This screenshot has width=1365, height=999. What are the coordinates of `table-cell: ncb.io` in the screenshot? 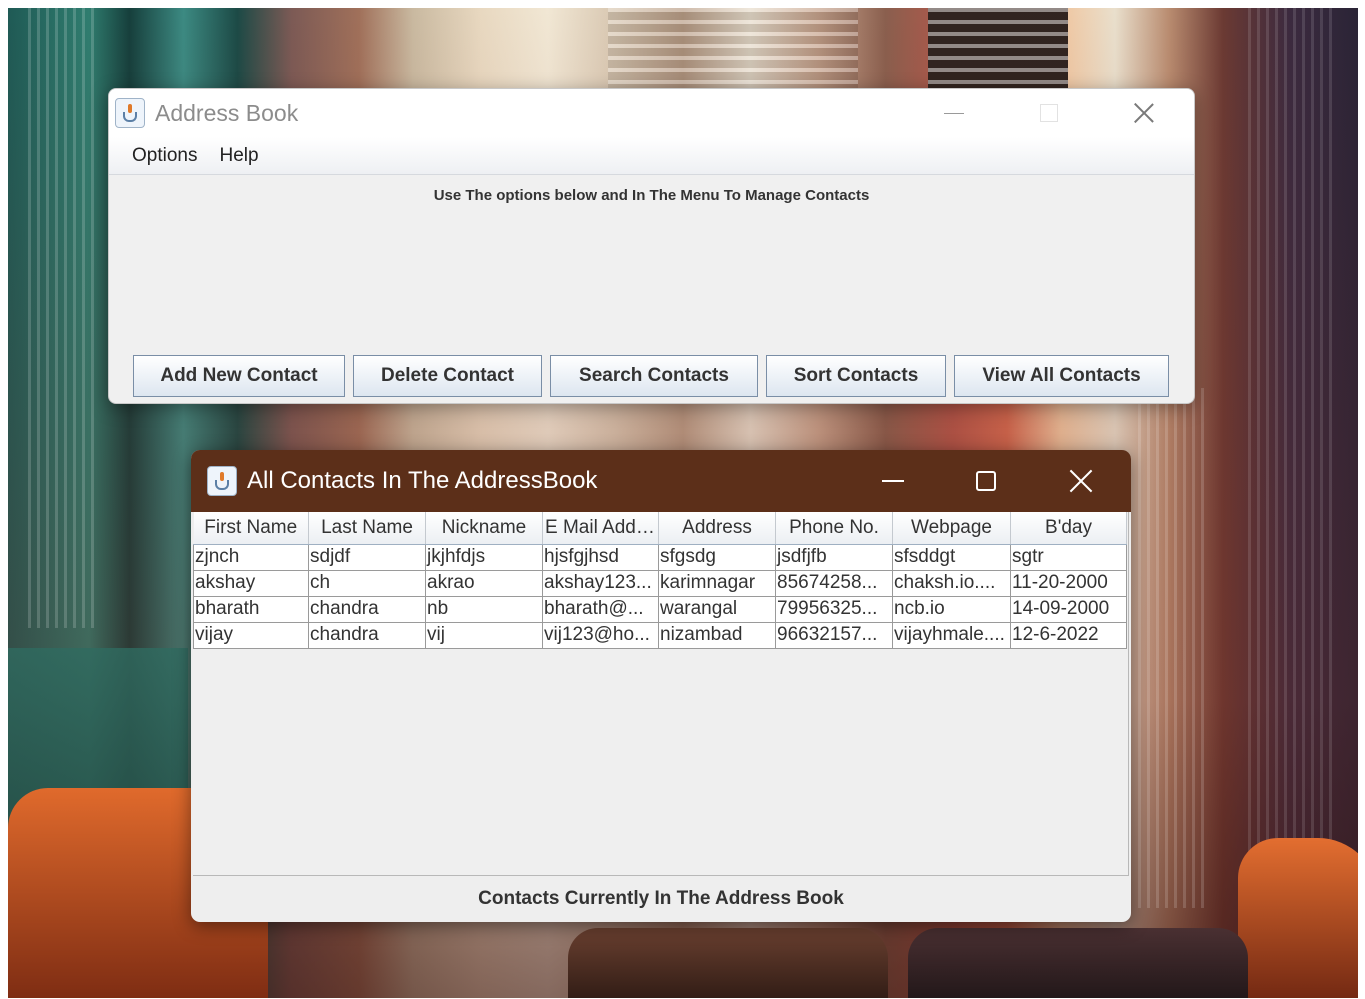 It's located at (951, 609).